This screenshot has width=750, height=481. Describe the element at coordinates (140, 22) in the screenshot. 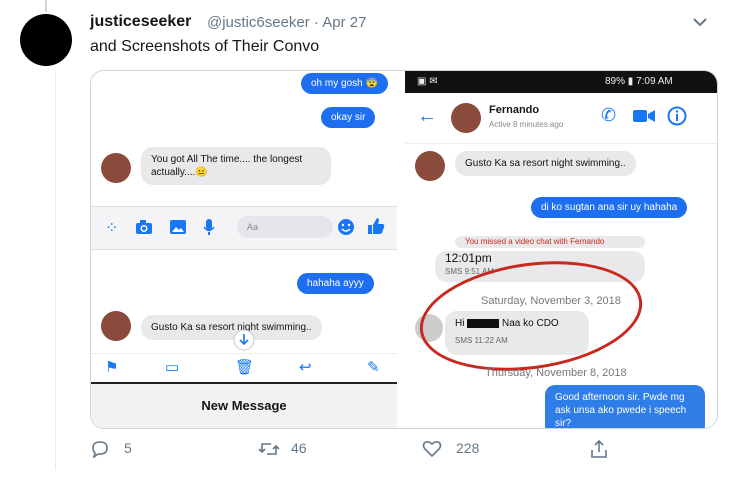

I see `author-name: justiceseeker` at that location.